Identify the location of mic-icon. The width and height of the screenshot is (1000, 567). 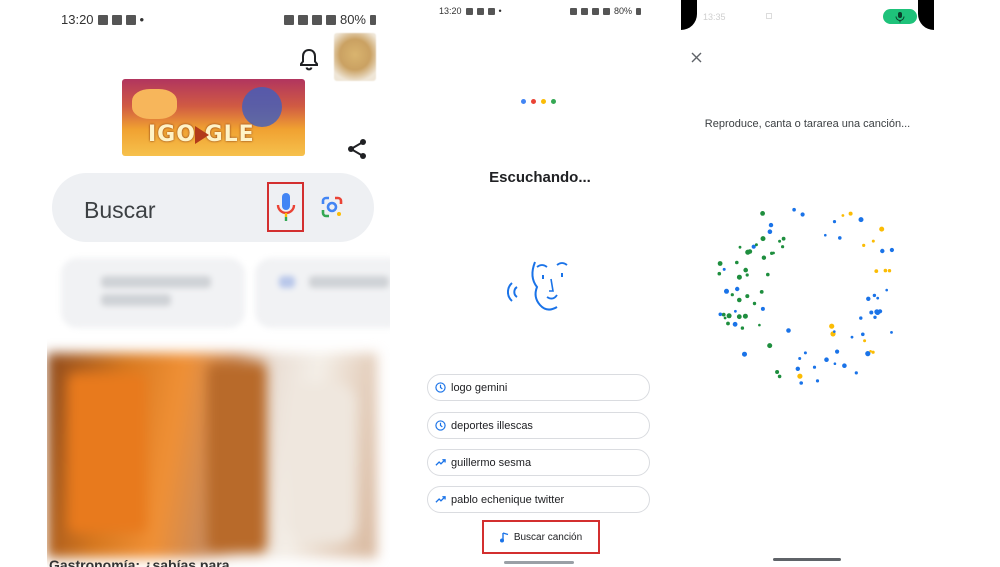
(900, 17).